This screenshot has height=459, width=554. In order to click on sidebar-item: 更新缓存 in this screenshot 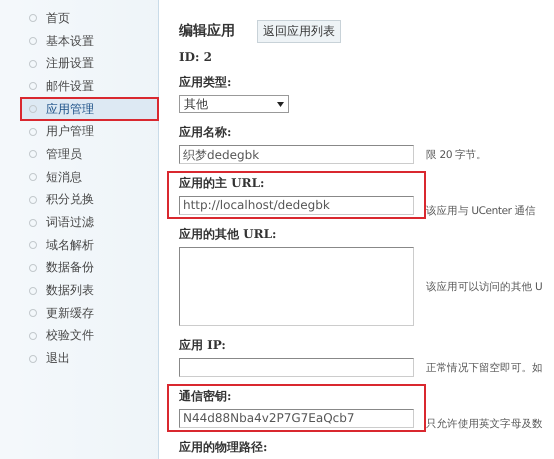, I will do `click(83, 313)`.